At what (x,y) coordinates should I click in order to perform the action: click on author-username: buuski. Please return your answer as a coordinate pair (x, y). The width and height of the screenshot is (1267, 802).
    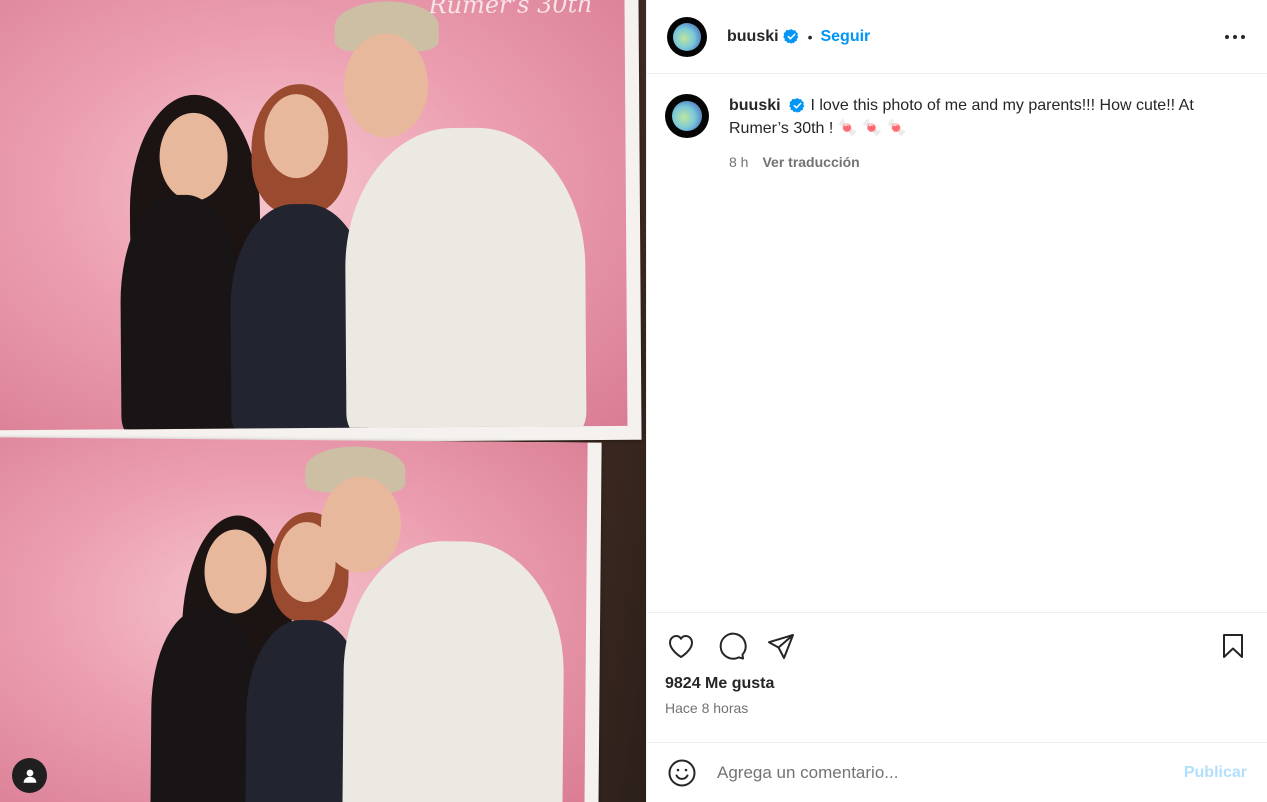
    Looking at the image, I should click on (753, 37).